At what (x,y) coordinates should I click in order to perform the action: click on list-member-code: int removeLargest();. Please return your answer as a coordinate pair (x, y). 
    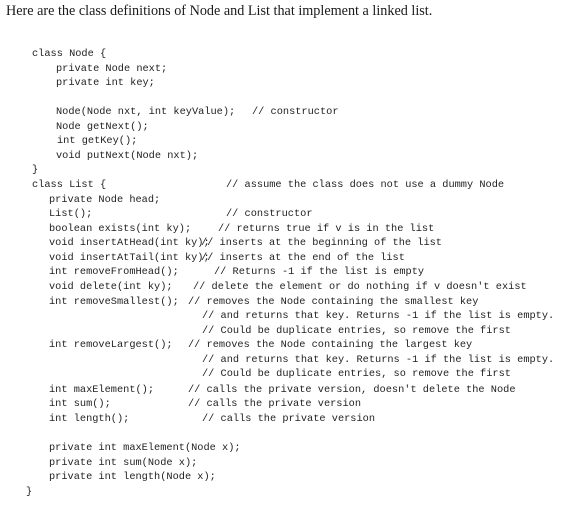
    Looking at the image, I should click on (111, 345).